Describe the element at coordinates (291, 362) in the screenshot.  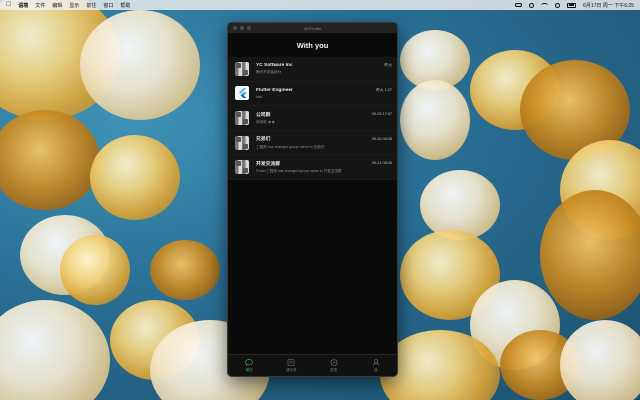
I see `contacts-icon` at that location.